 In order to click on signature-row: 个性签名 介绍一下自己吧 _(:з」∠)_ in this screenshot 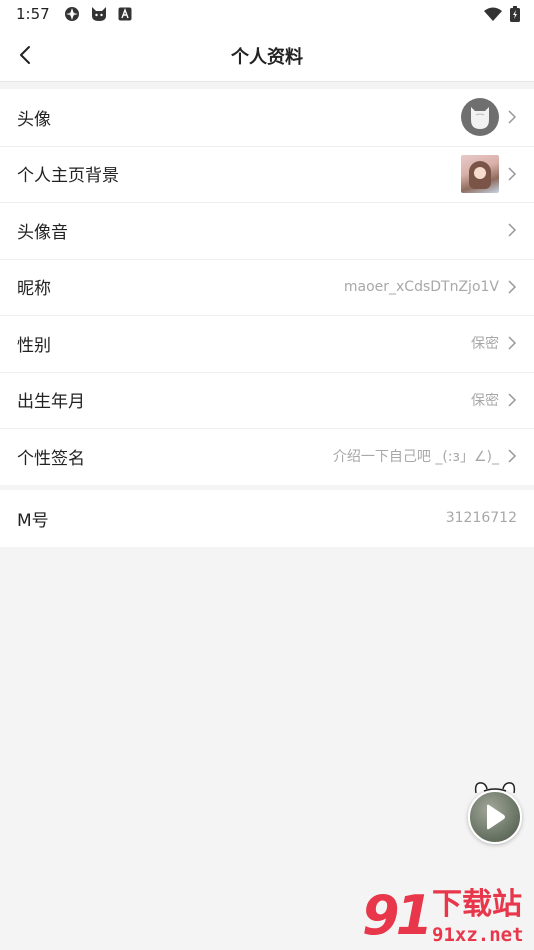, I will do `click(267, 456)`.